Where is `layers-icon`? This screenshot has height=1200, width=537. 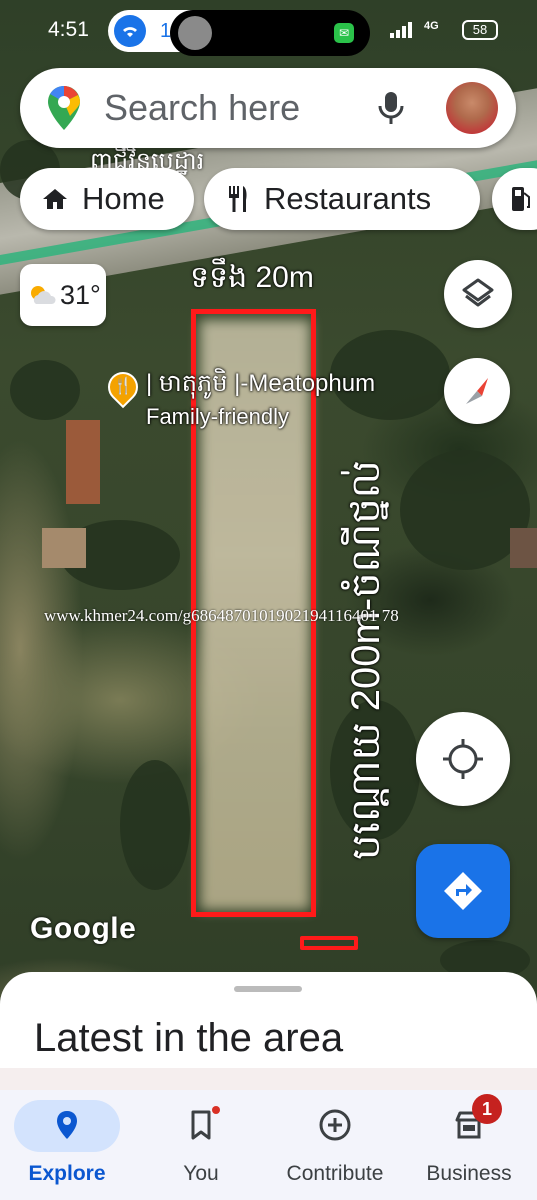 layers-icon is located at coordinates (478, 292).